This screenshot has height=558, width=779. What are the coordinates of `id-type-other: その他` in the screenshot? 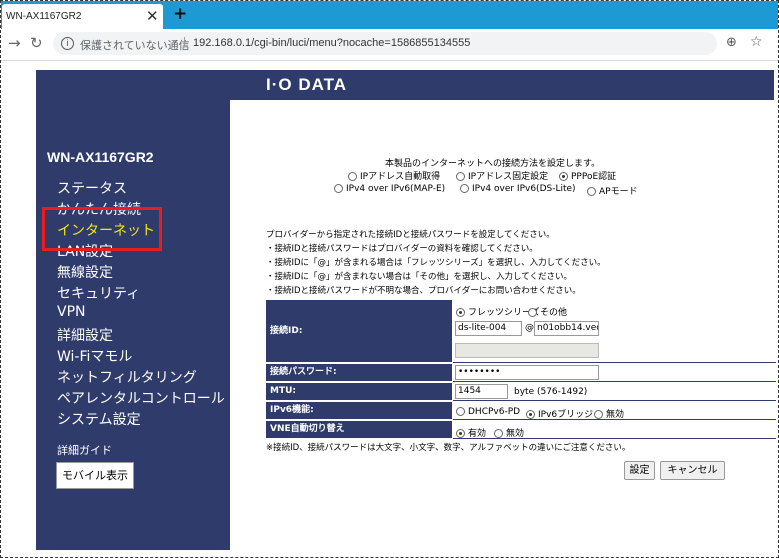 It's located at (547, 311).